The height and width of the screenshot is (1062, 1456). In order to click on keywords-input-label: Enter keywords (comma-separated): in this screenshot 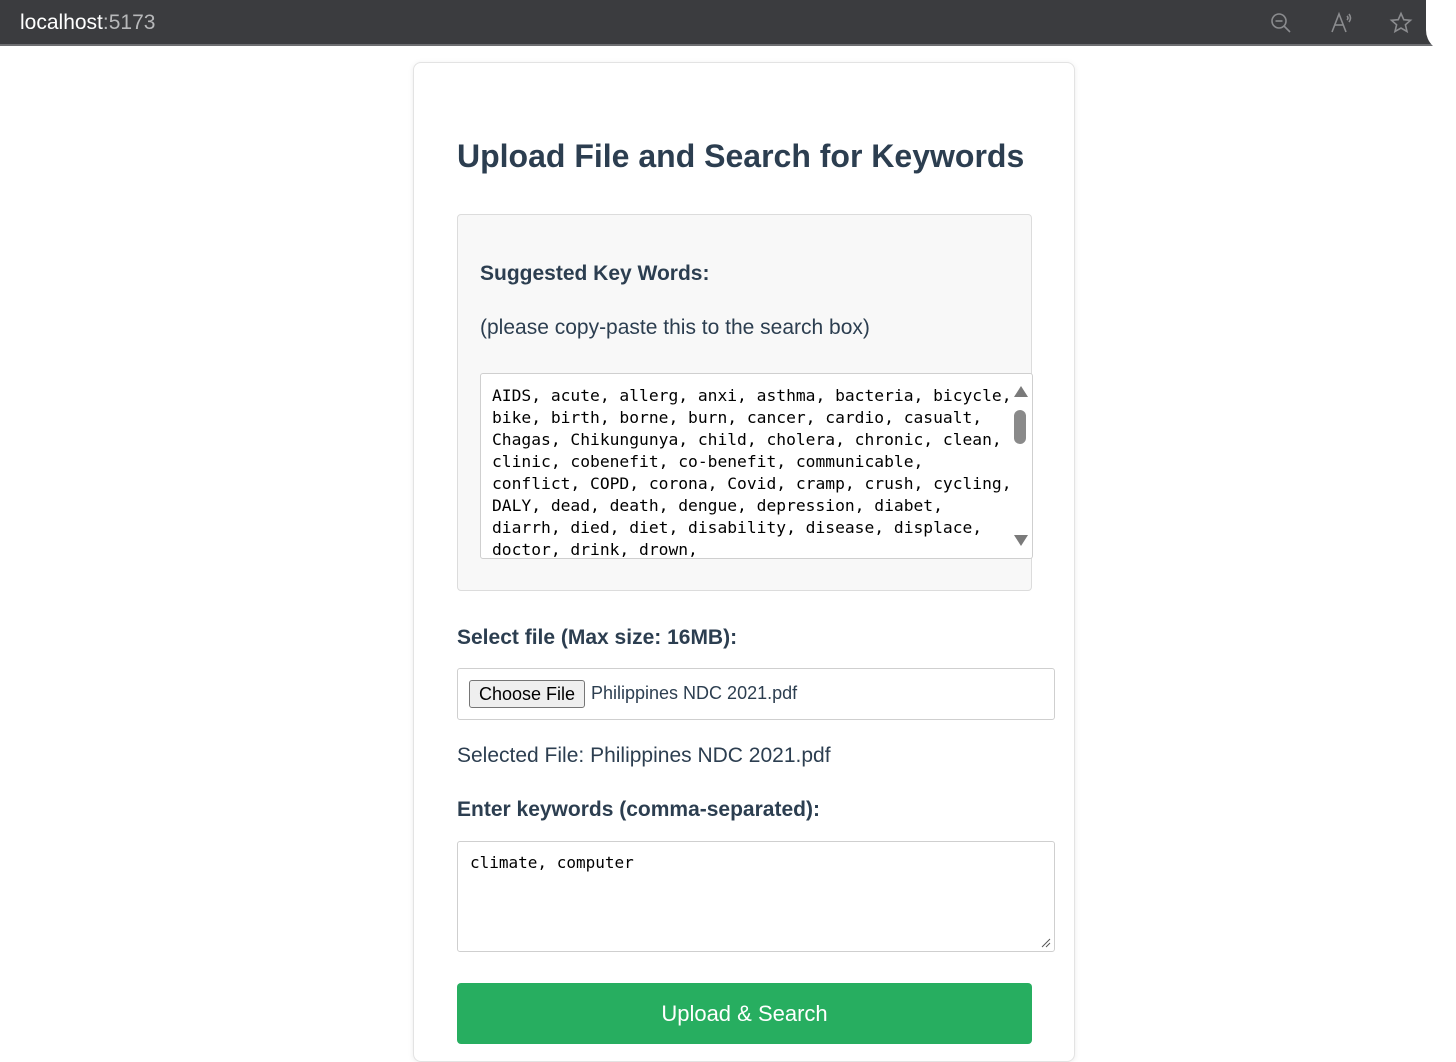, I will do `click(638, 809)`.